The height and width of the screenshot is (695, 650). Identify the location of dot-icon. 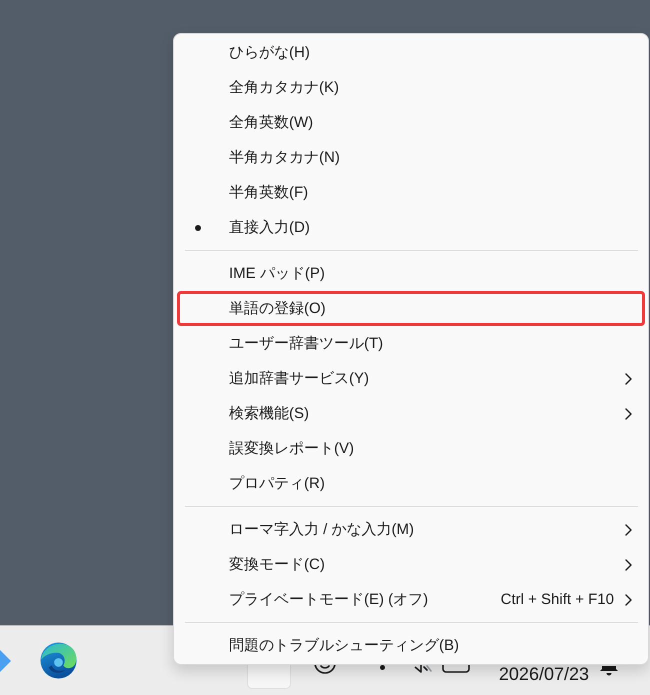
(382, 667).